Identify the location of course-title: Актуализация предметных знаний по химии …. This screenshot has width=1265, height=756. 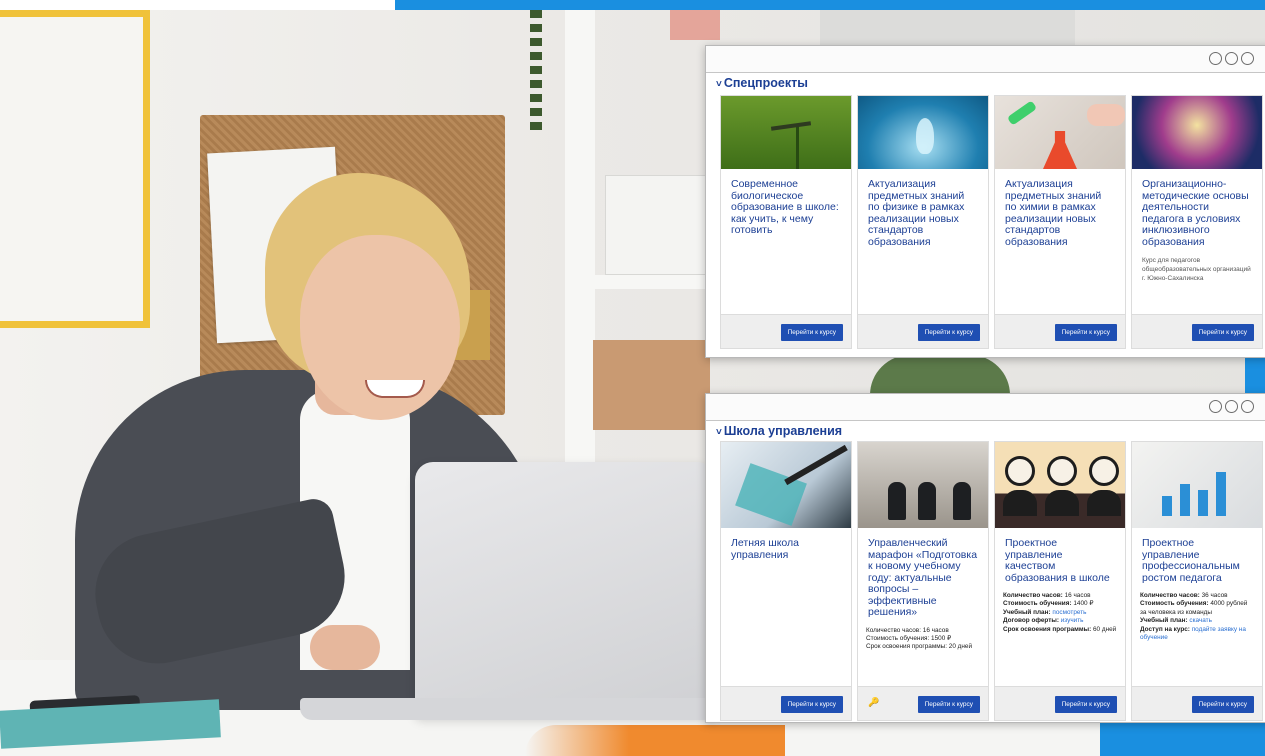
(1060, 208).